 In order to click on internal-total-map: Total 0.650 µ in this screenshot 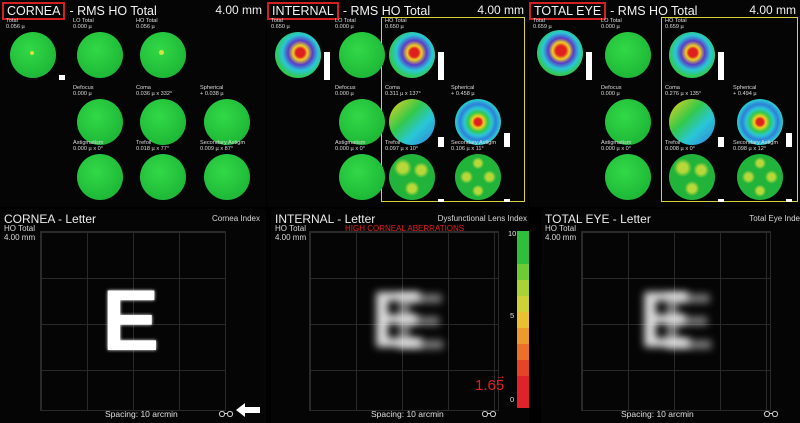, I will do `click(302, 52)`.